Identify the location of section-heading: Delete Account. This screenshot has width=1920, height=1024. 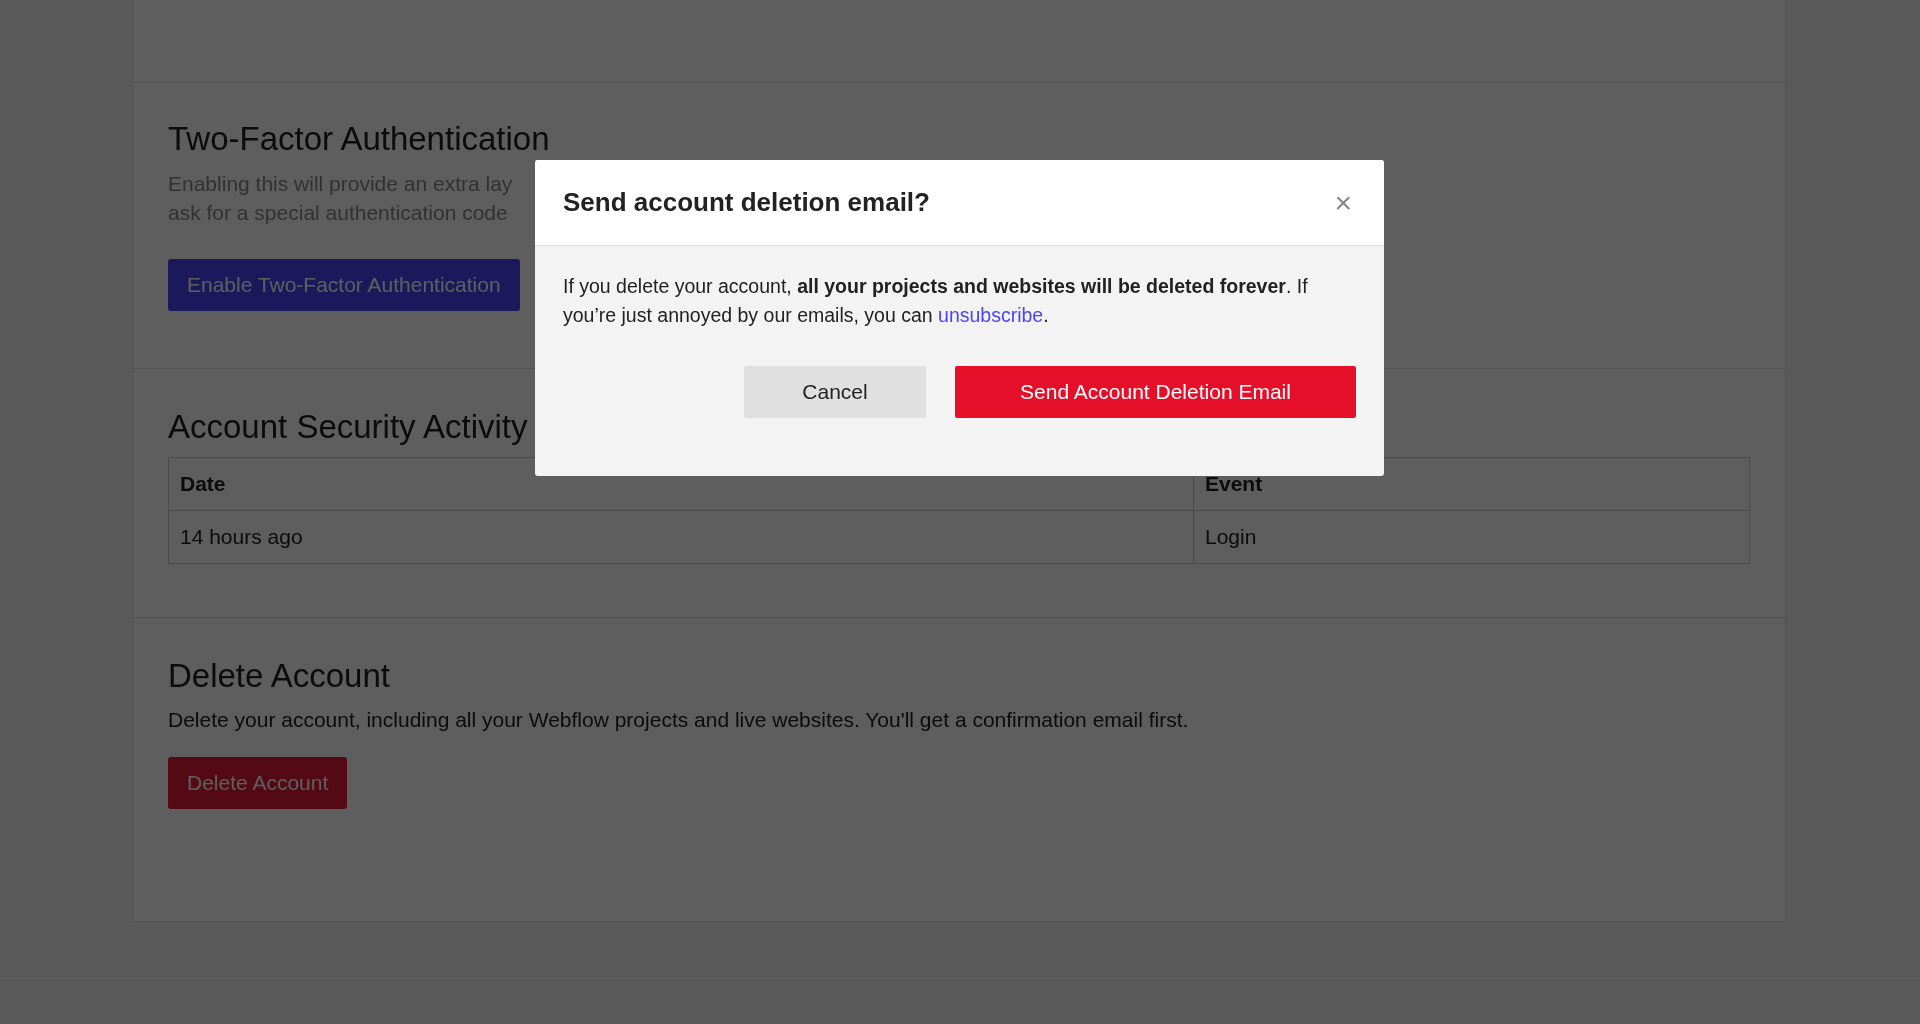
(279, 676).